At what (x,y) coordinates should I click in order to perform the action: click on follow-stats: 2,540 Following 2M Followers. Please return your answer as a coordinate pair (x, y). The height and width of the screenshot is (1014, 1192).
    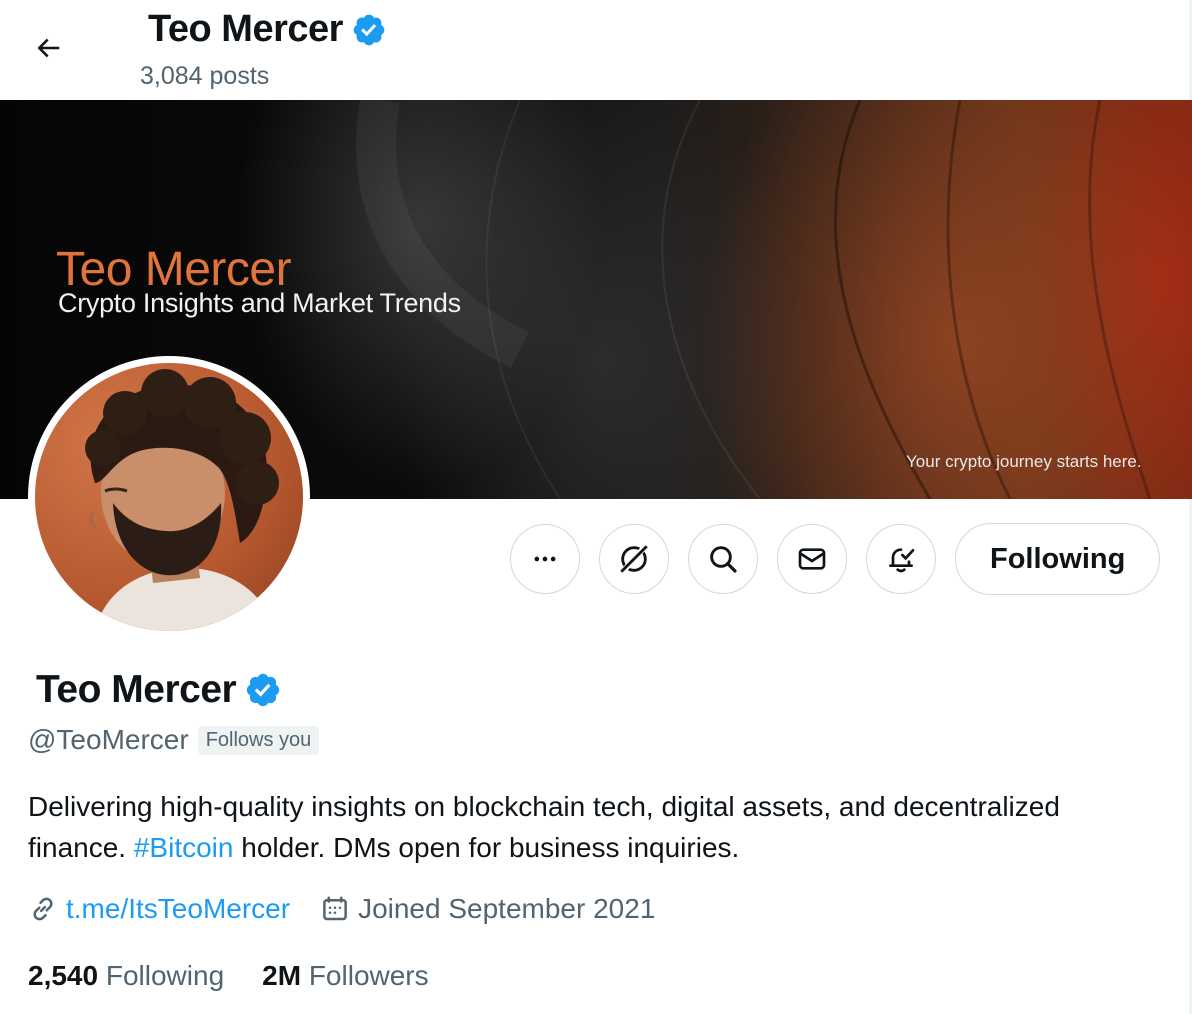
    Looking at the image, I should click on (228, 976).